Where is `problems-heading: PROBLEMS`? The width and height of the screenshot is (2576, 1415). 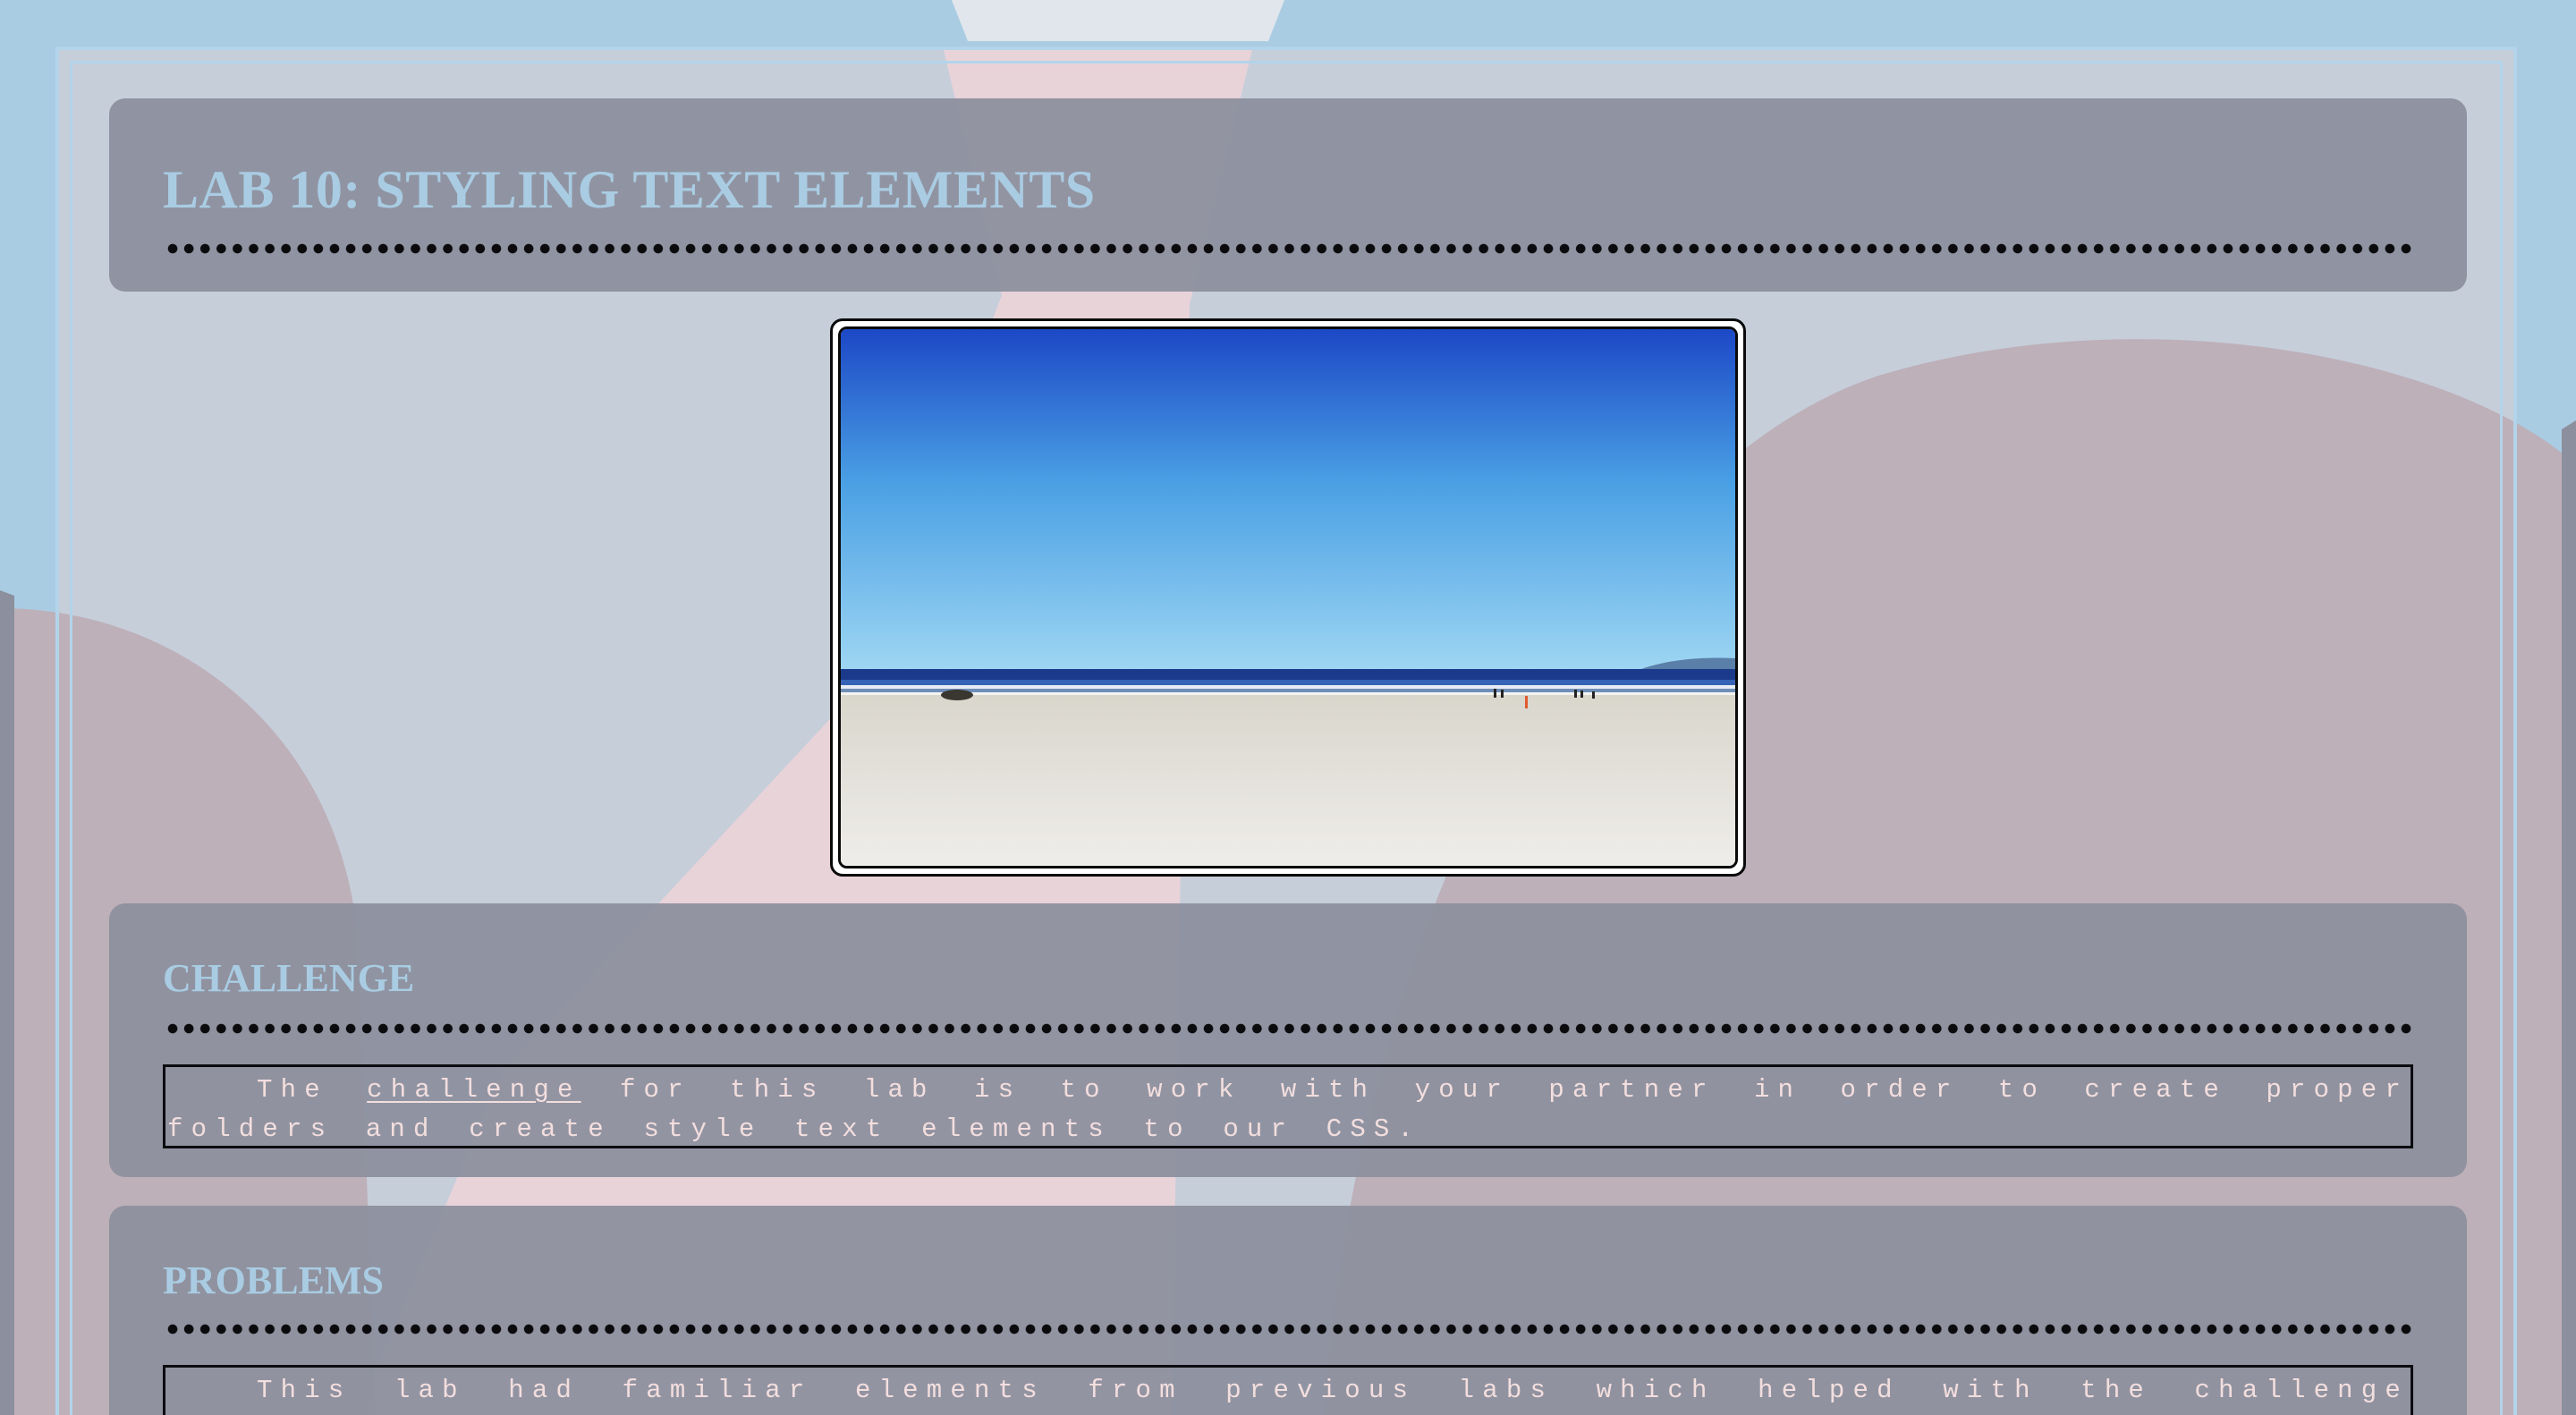 problems-heading: PROBLEMS is located at coordinates (273, 1280).